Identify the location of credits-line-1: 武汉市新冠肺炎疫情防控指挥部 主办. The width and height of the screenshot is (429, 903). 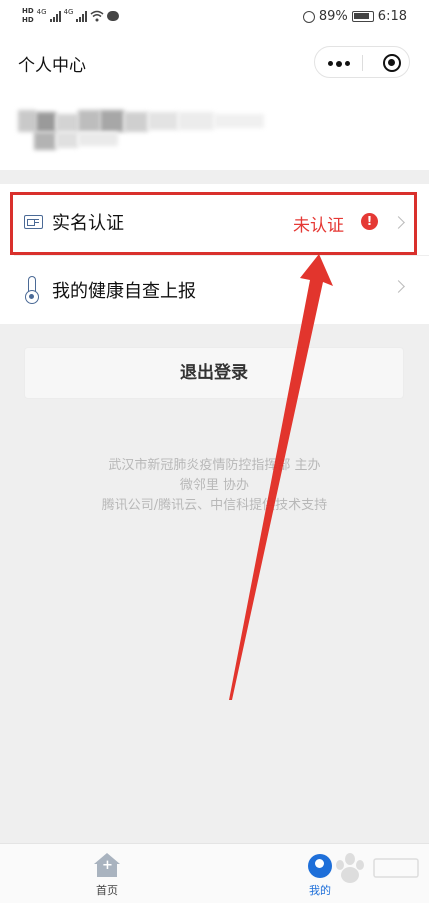
(214, 465).